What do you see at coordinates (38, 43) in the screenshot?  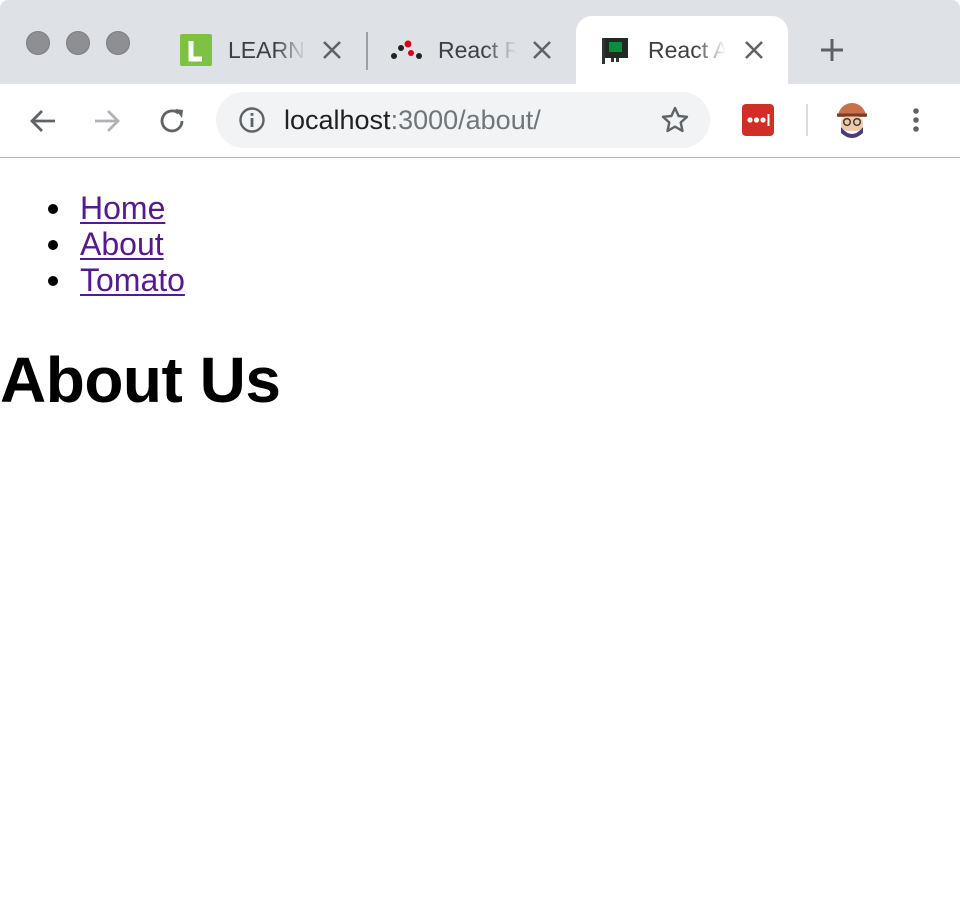 I see `close-window-button` at bounding box center [38, 43].